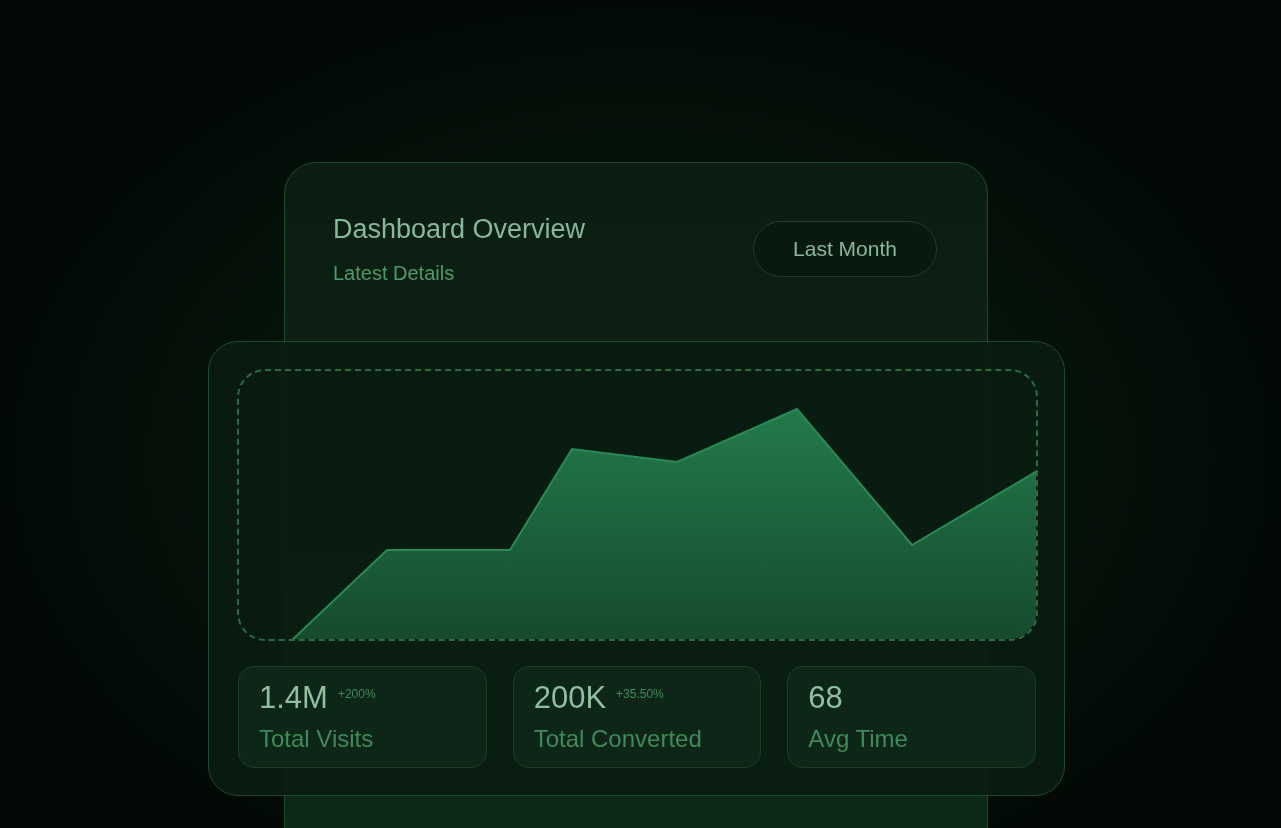 The height and width of the screenshot is (828, 1281). What do you see at coordinates (317, 738) in the screenshot?
I see `stat-label: Total Visits` at bounding box center [317, 738].